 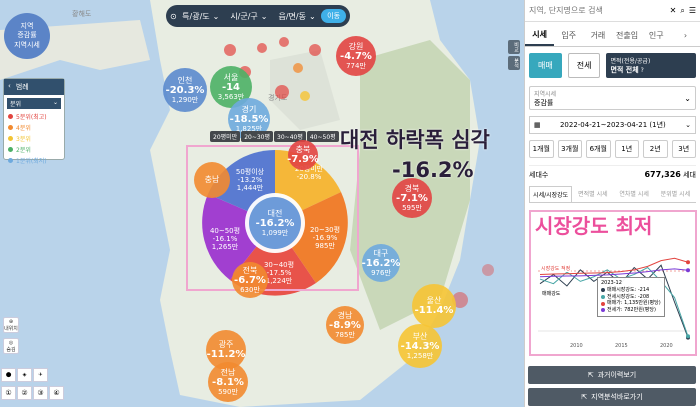 I want to click on history-button: ⇱ 과거이력보기, so click(x=612, y=375).